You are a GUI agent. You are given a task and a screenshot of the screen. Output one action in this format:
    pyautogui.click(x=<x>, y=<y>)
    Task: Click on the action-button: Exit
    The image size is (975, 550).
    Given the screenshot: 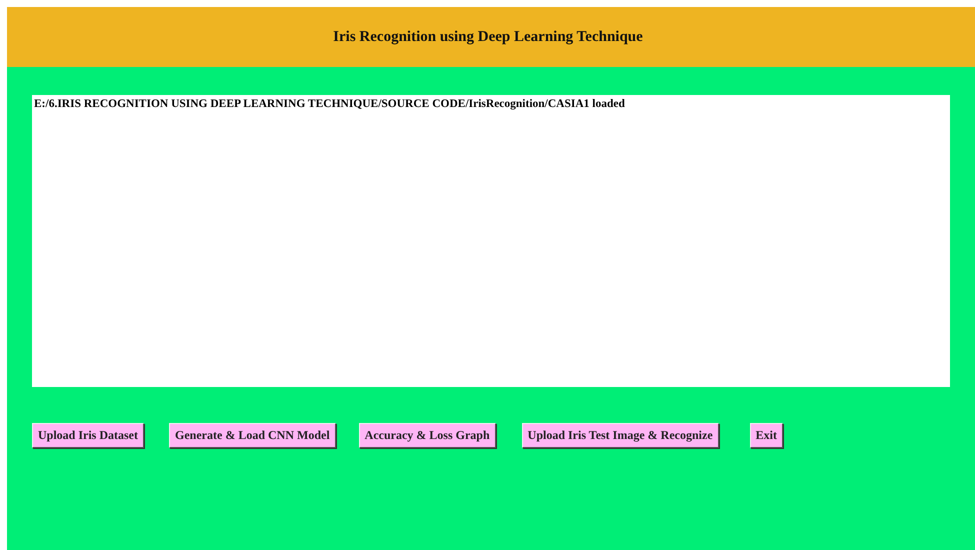 What is the action you would take?
    pyautogui.click(x=766, y=435)
    